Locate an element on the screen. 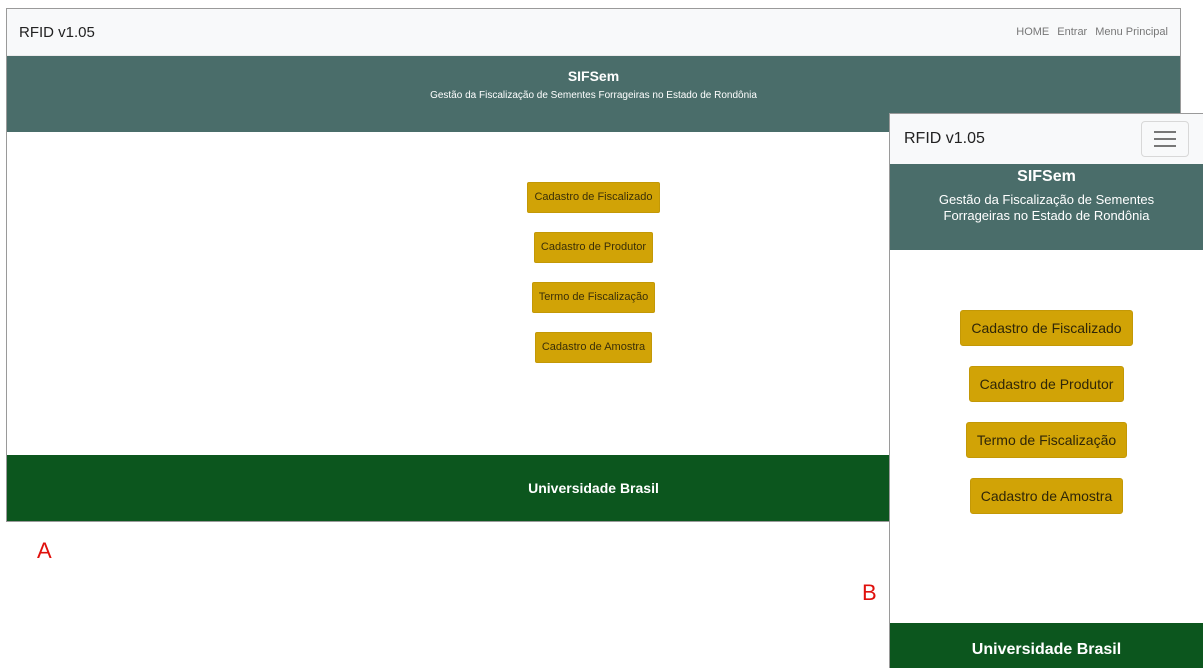 The width and height of the screenshot is (1203, 668). navbar-links: HOME Entrar Menu Principal is located at coordinates (1092, 32).